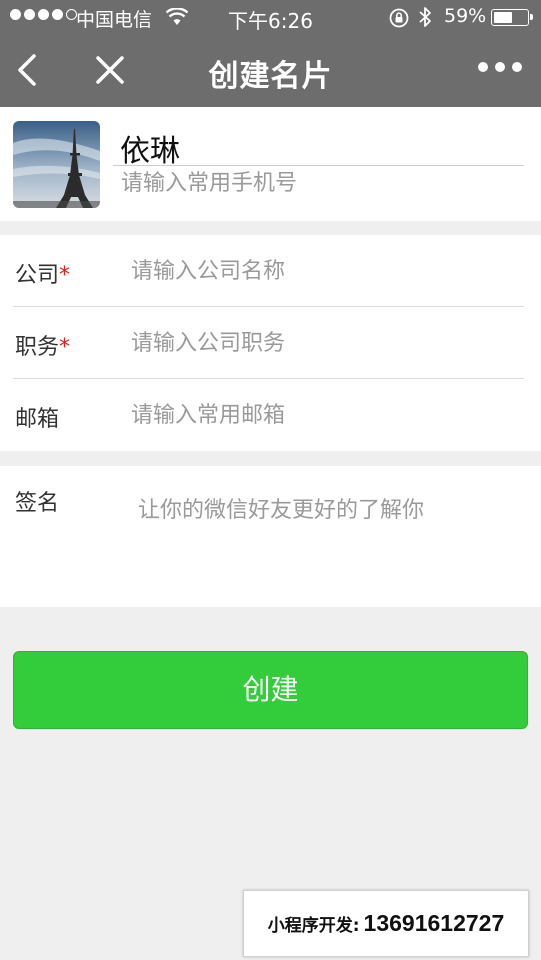 Image resolution: width=541 pixels, height=960 pixels. What do you see at coordinates (150, 148) in the screenshot?
I see `name-field: 依琳` at bounding box center [150, 148].